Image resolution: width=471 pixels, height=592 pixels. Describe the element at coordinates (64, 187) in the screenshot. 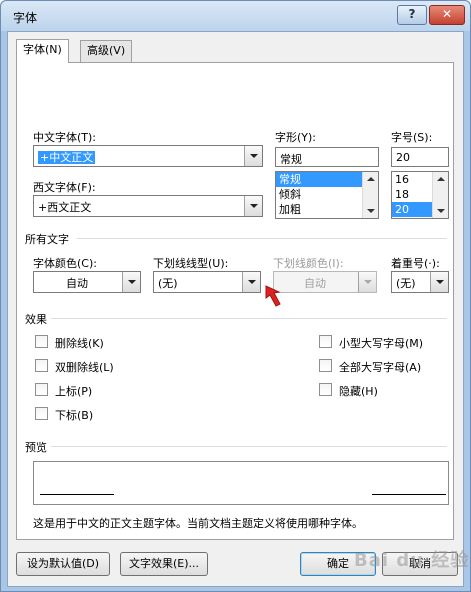

I see `western-font-label: 西文字体(F):` at that location.